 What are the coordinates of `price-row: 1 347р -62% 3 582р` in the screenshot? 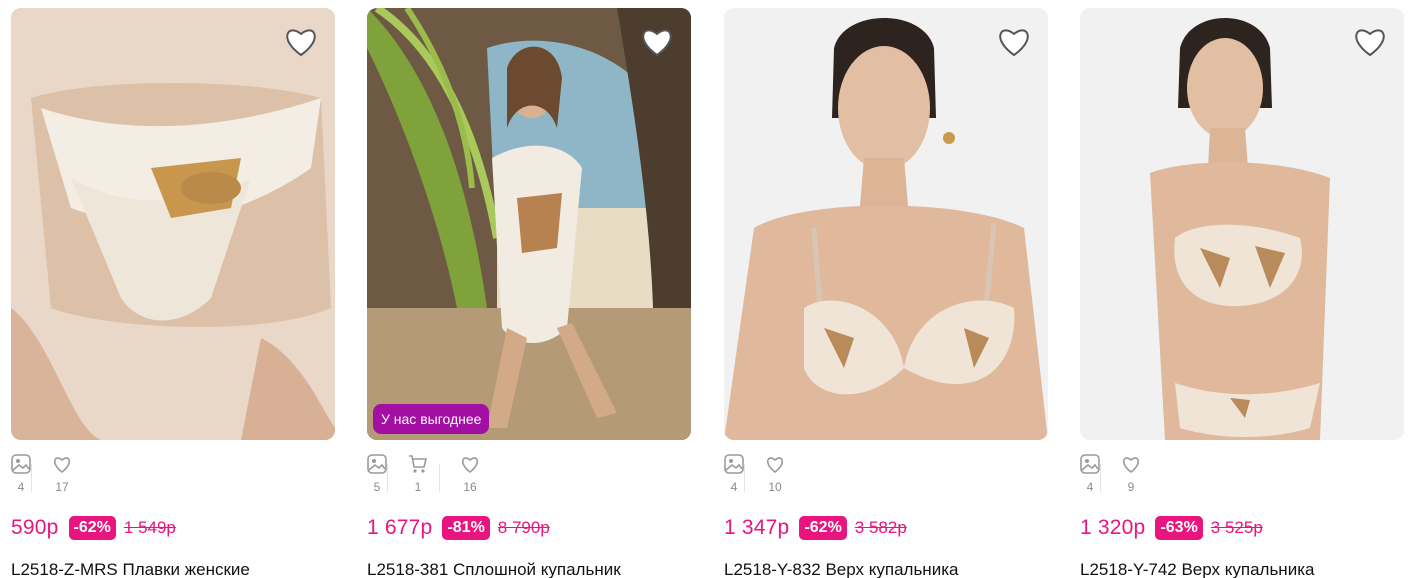 It's located at (815, 528).